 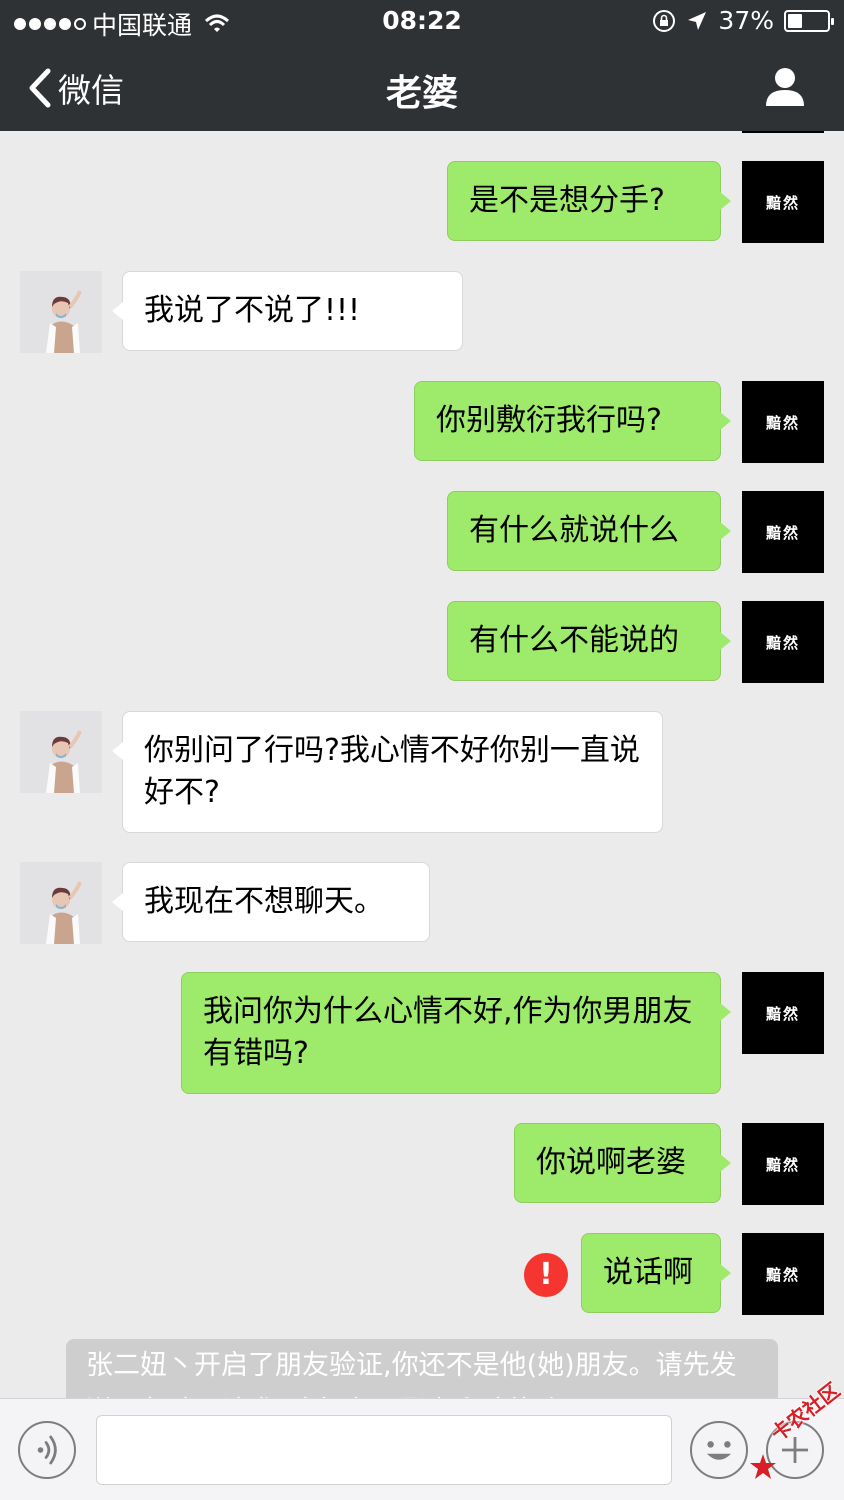 I want to click on message-bubble-sent: 说话啊, so click(x=656, y=1273).